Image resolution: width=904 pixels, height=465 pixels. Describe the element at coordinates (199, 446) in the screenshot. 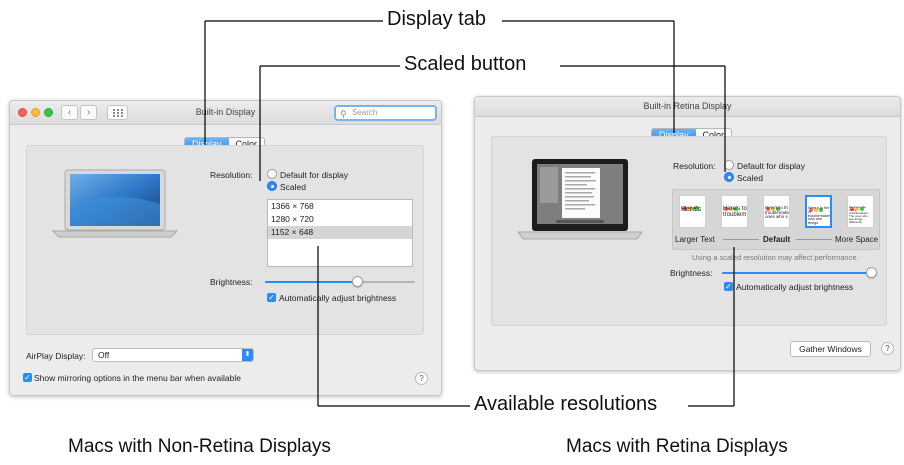

I see `caption-non-retina: Macs with Non-Retina Displays` at that location.